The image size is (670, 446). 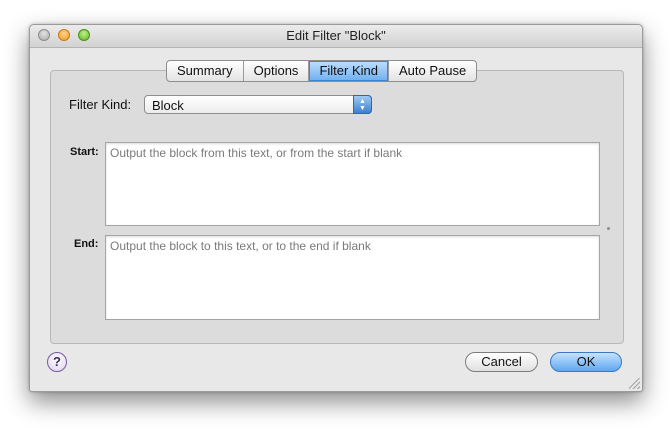 I want to click on window-title: Edit Filter "Block", so click(x=336, y=35).